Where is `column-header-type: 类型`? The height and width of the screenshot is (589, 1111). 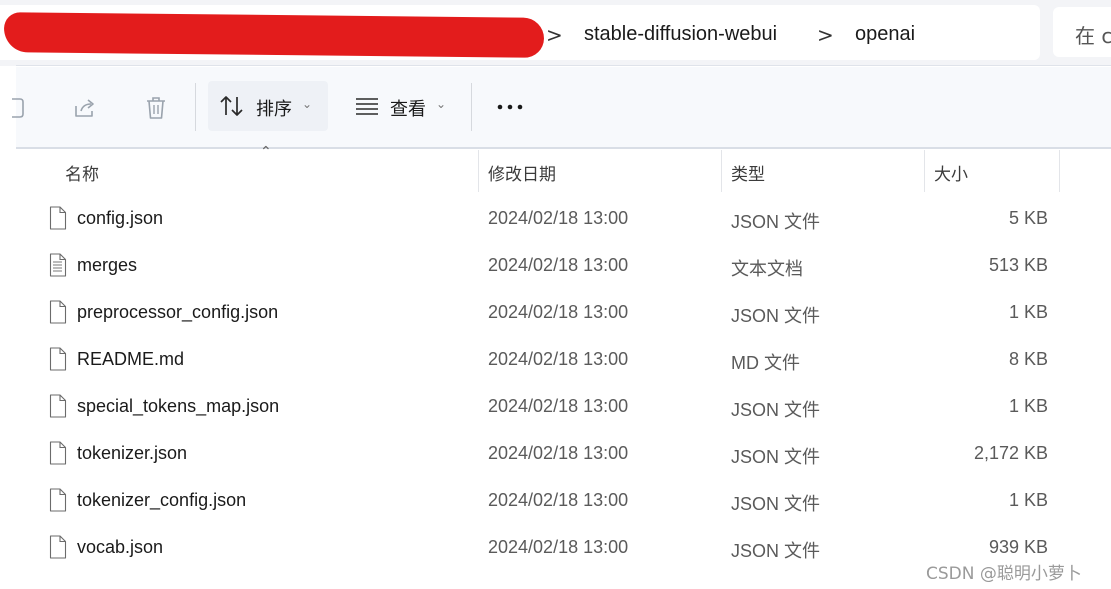 column-header-type: 类型 is located at coordinates (823, 171).